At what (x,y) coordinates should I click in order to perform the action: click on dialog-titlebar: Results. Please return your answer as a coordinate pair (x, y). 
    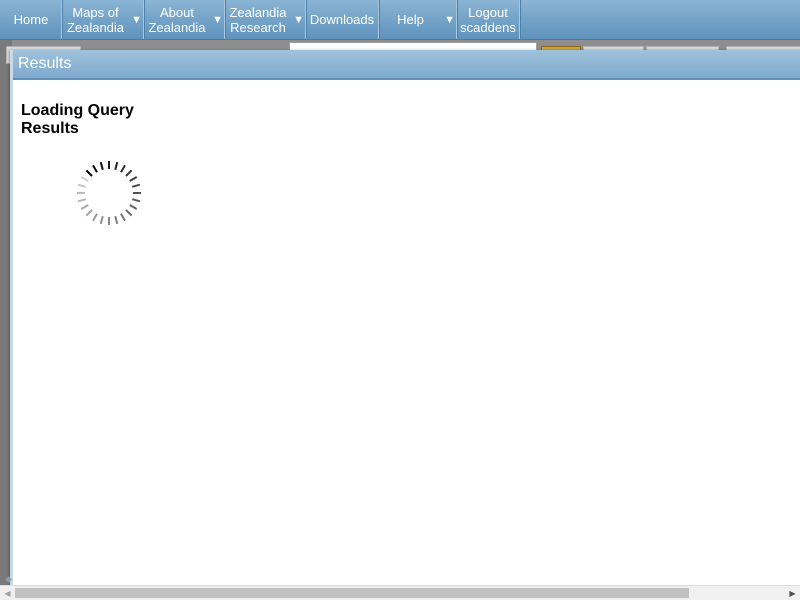
    Looking at the image, I should click on (406, 65).